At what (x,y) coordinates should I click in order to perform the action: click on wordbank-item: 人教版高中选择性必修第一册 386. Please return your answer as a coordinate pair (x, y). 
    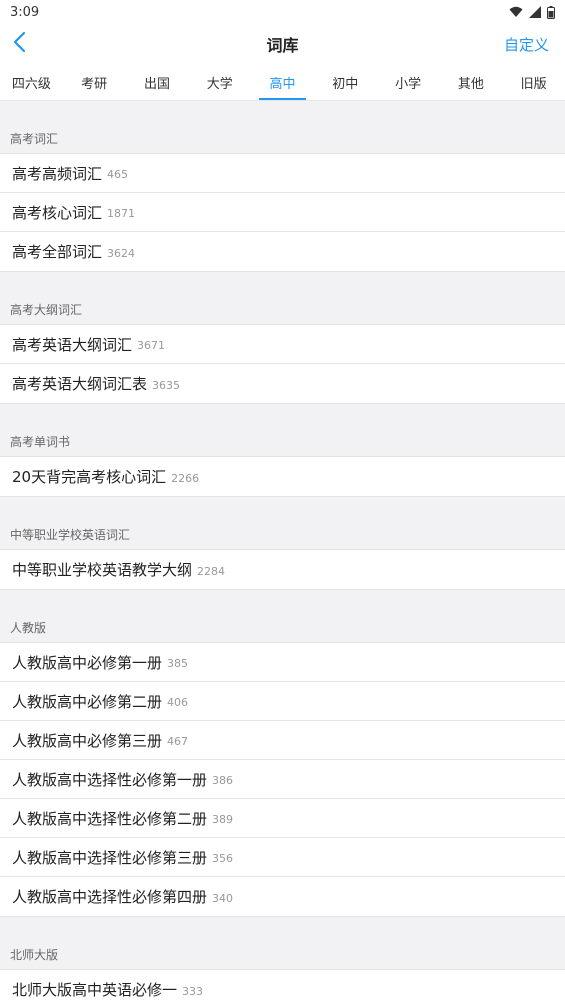
    Looking at the image, I should click on (282, 779).